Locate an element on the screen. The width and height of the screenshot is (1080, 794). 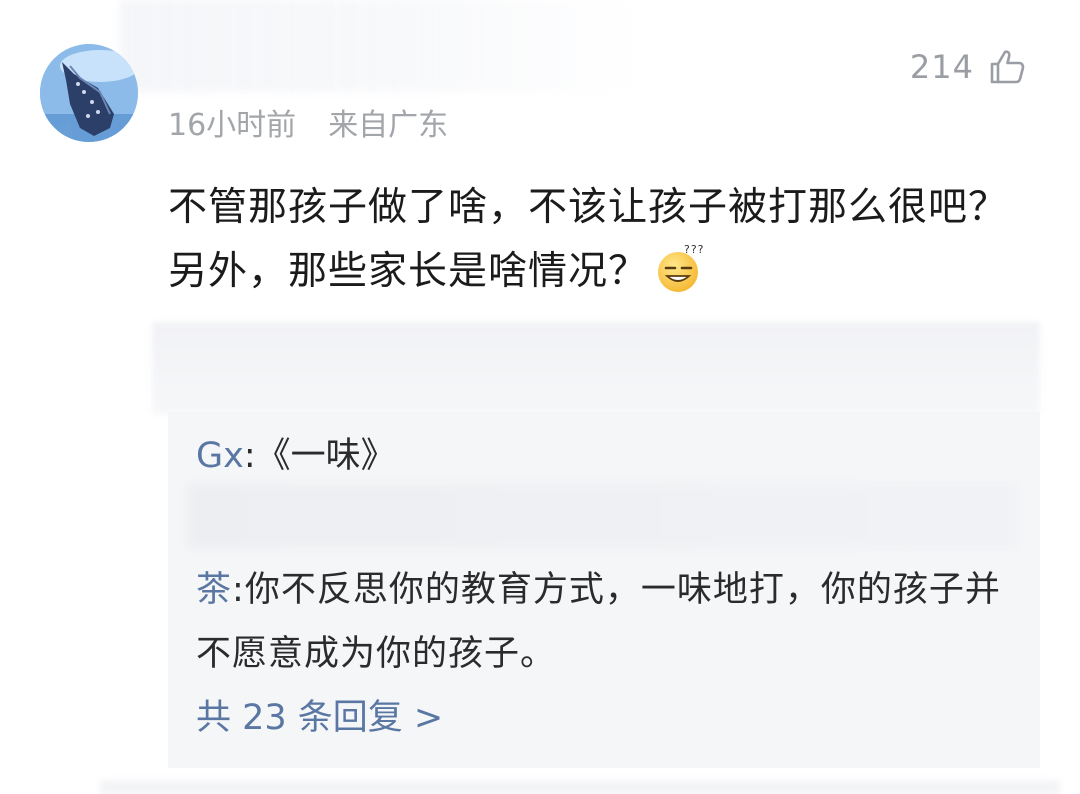
reply-text: 你不反思你的教育方式，一味地打，你的孩子并不愿意成为你的孩子。 is located at coordinates (598, 622).